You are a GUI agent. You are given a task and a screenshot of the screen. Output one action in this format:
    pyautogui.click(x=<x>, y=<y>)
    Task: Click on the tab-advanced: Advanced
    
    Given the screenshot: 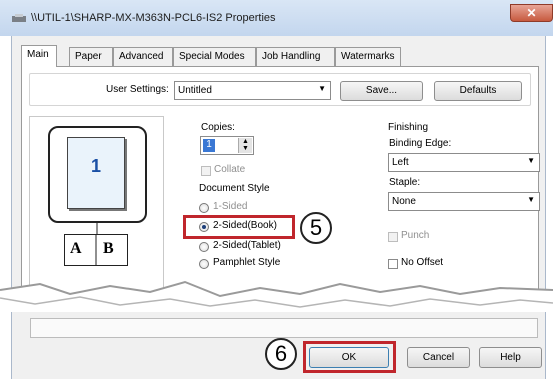 What is the action you would take?
    pyautogui.click(x=143, y=56)
    